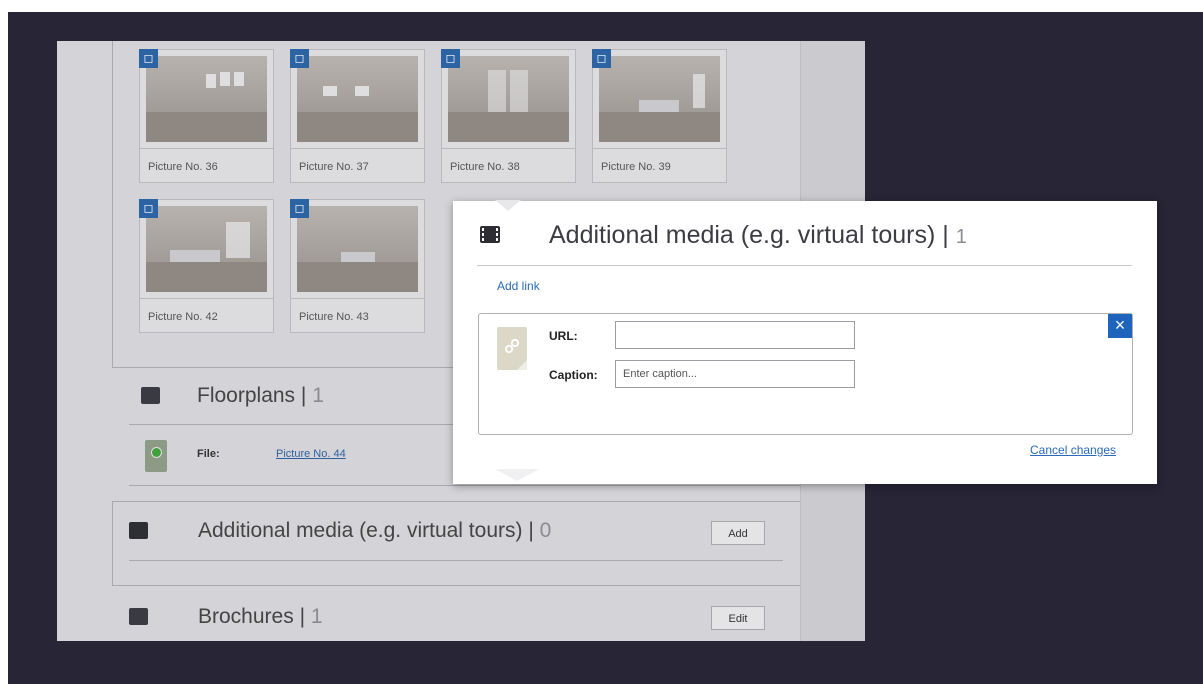 The height and width of the screenshot is (684, 1203). I want to click on brochure-icon, so click(138, 616).